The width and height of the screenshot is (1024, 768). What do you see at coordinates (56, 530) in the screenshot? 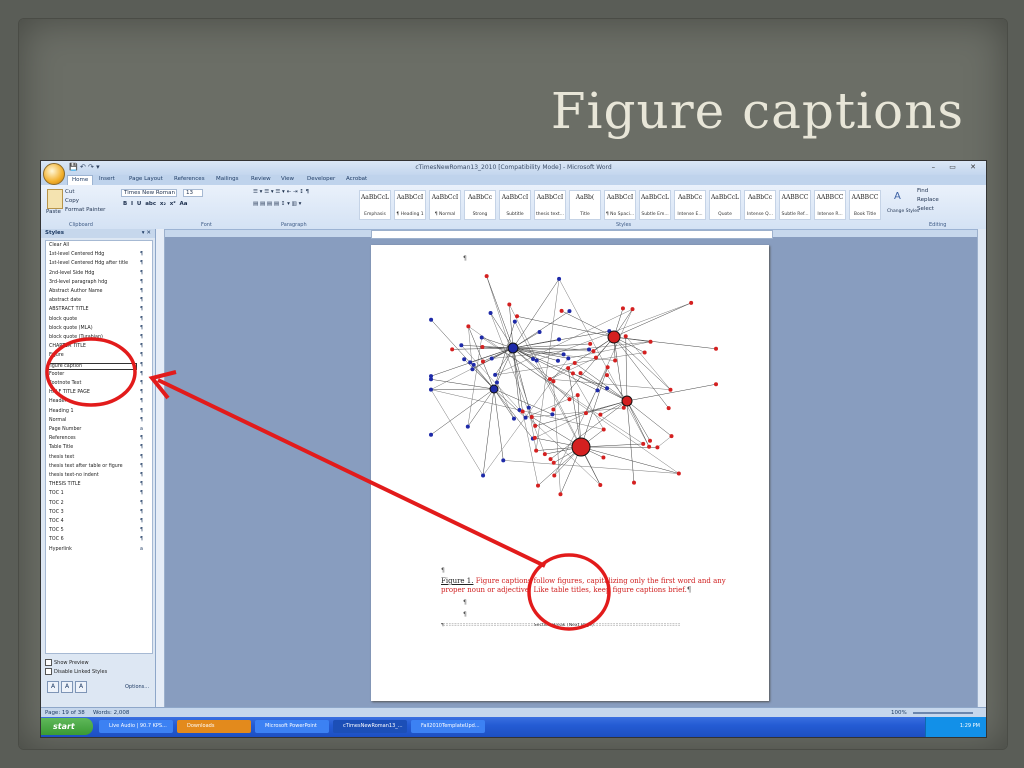
I see `style-item: TOC 5` at bounding box center [56, 530].